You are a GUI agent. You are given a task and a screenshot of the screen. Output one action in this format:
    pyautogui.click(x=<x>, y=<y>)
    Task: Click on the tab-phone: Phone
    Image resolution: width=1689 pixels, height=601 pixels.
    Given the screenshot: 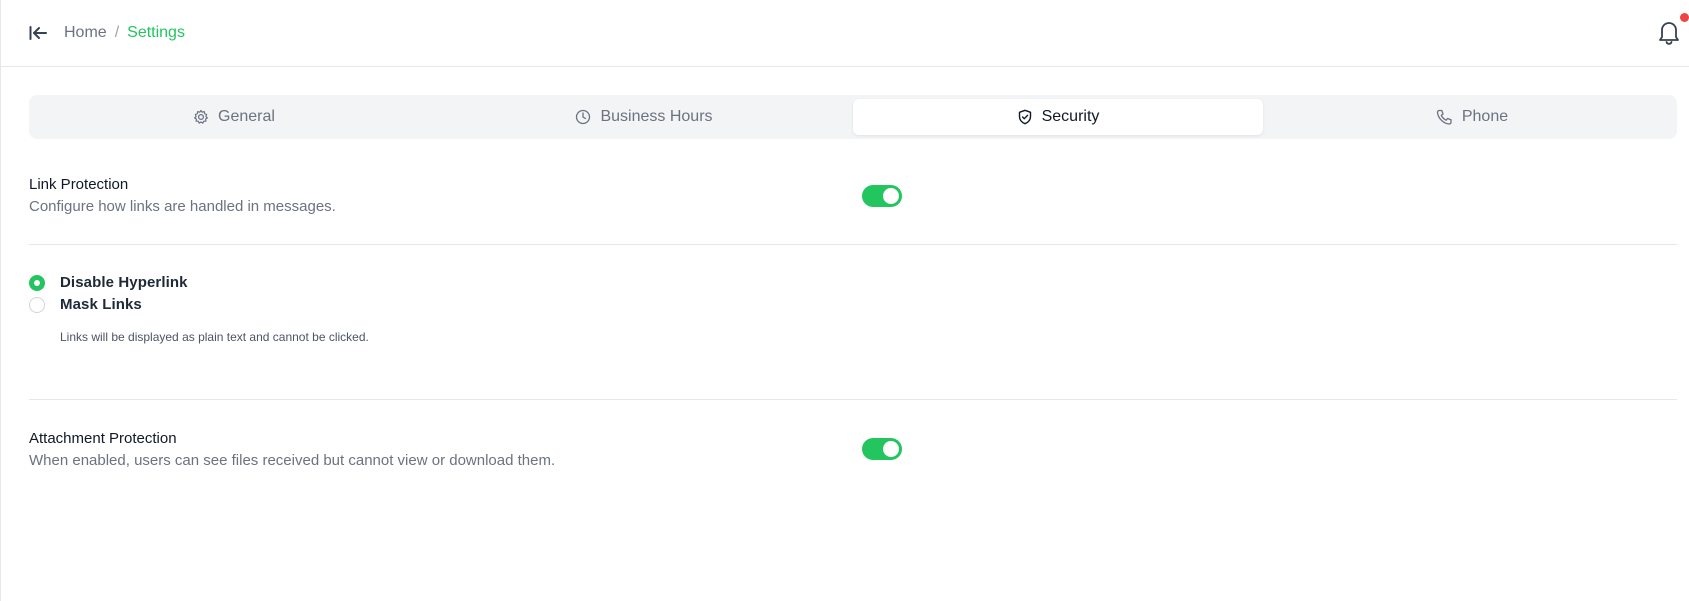 What is the action you would take?
    pyautogui.click(x=1472, y=117)
    